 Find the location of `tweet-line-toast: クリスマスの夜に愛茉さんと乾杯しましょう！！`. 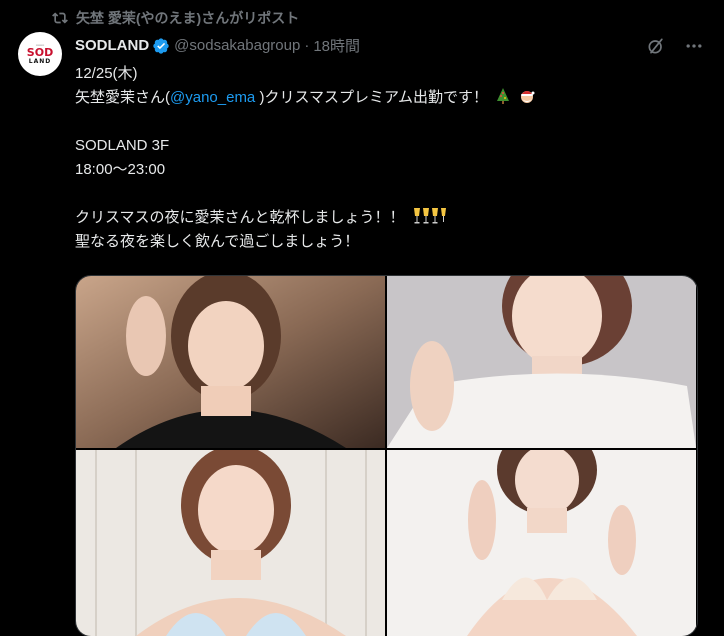

tweet-line-toast: クリスマスの夜に愛茉さんと乾杯しましょう！！ is located at coordinates (385, 218).